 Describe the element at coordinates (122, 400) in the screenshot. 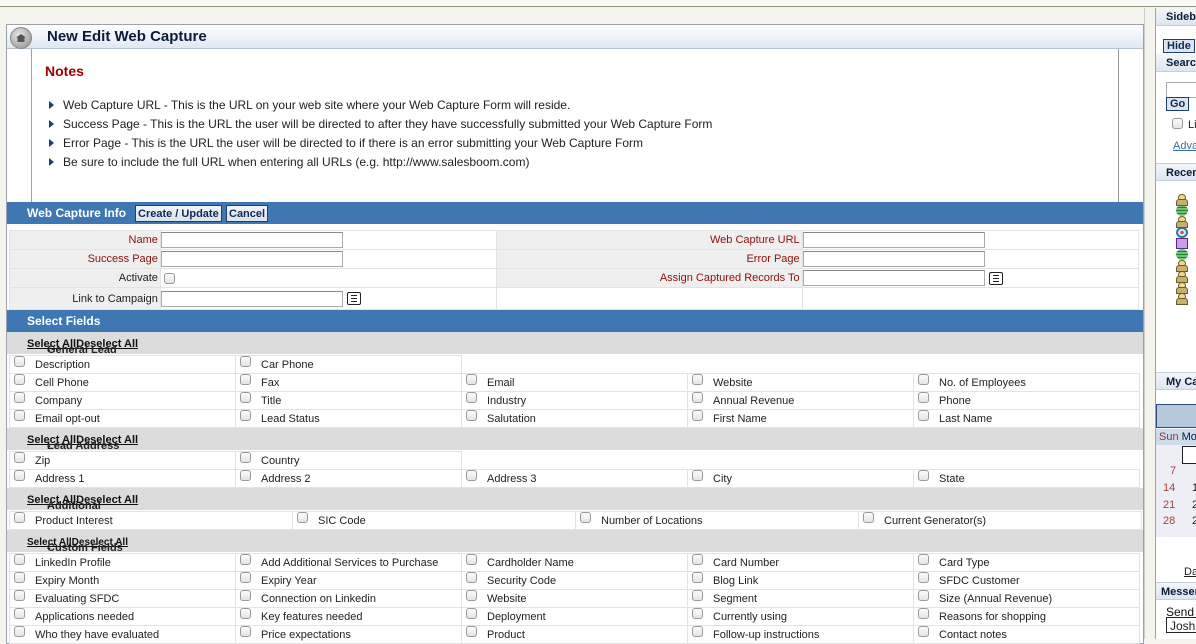

I see `field-option: Company` at that location.